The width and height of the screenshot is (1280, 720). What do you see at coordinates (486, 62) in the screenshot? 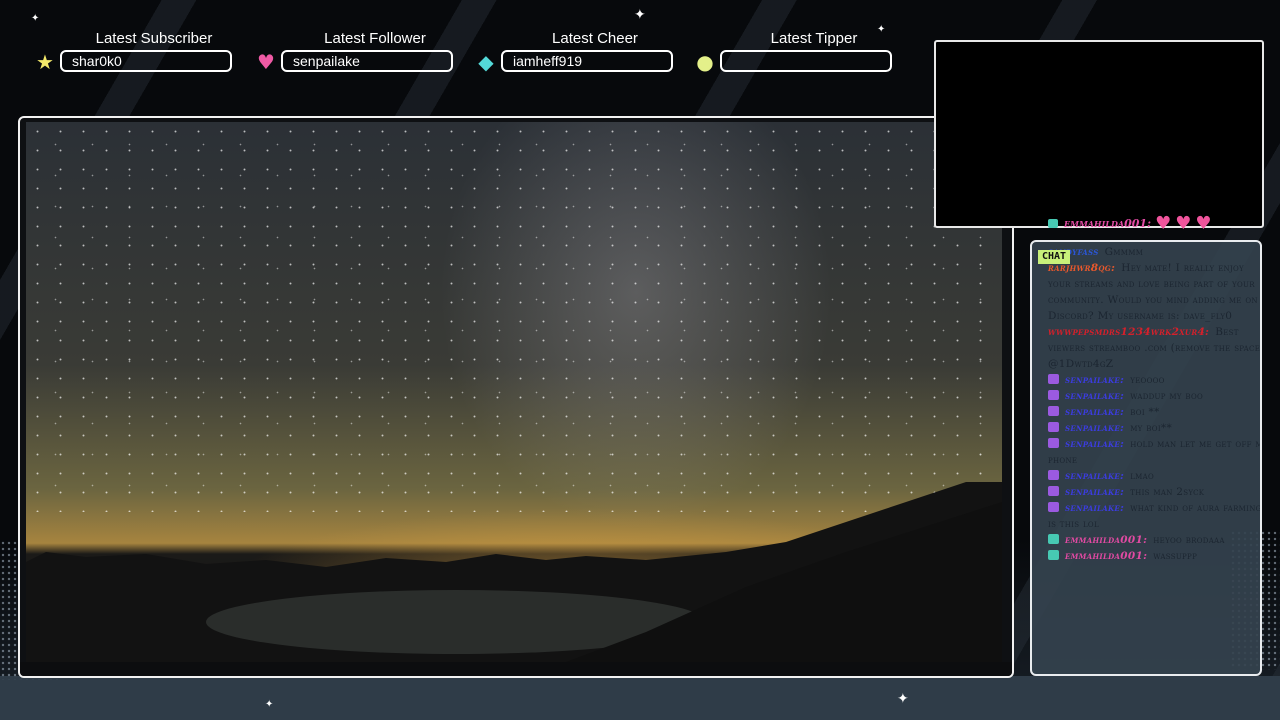
I see `diamond-icon: ◆` at bounding box center [486, 62].